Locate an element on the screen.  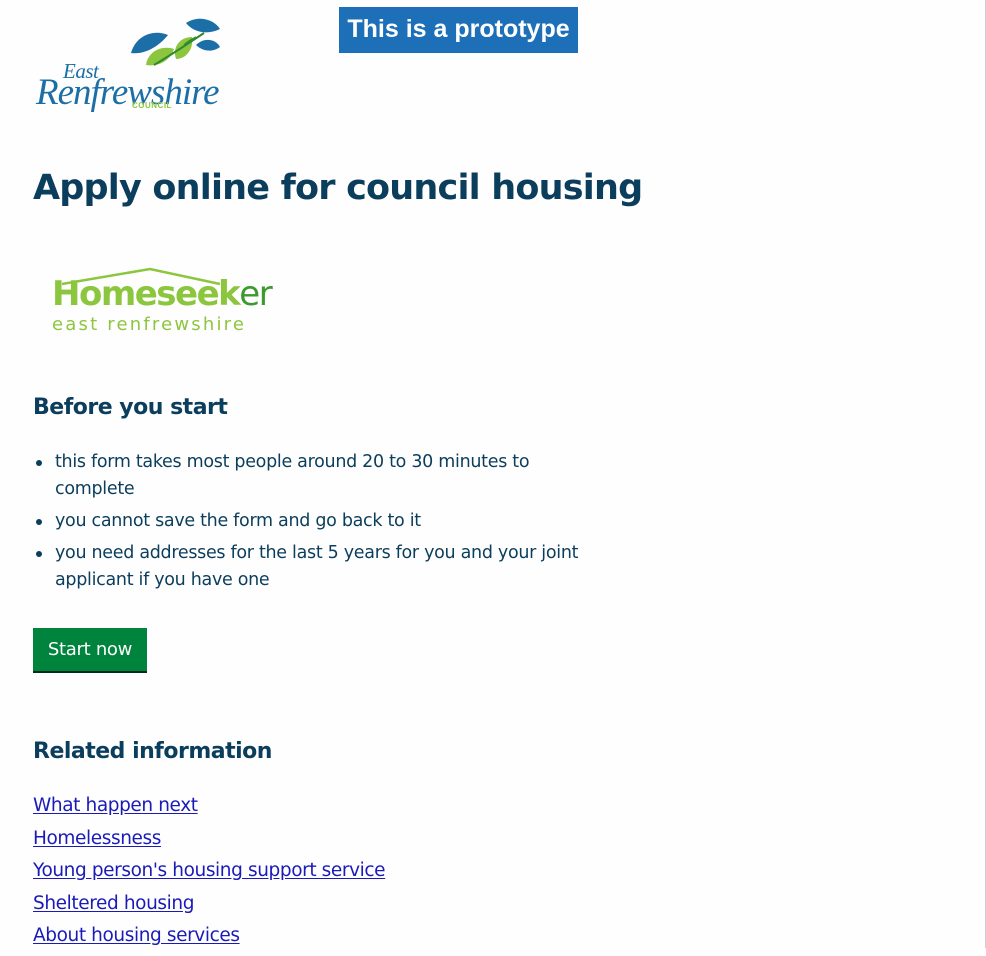
list-item: About housing services is located at coordinates (209, 939).